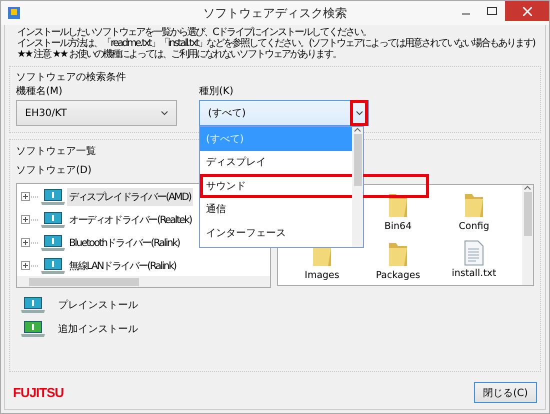 Image resolution: width=550 pixels, height=414 pixels. I want to click on group-title: ソフトウェアの検索条件, so click(71, 77).